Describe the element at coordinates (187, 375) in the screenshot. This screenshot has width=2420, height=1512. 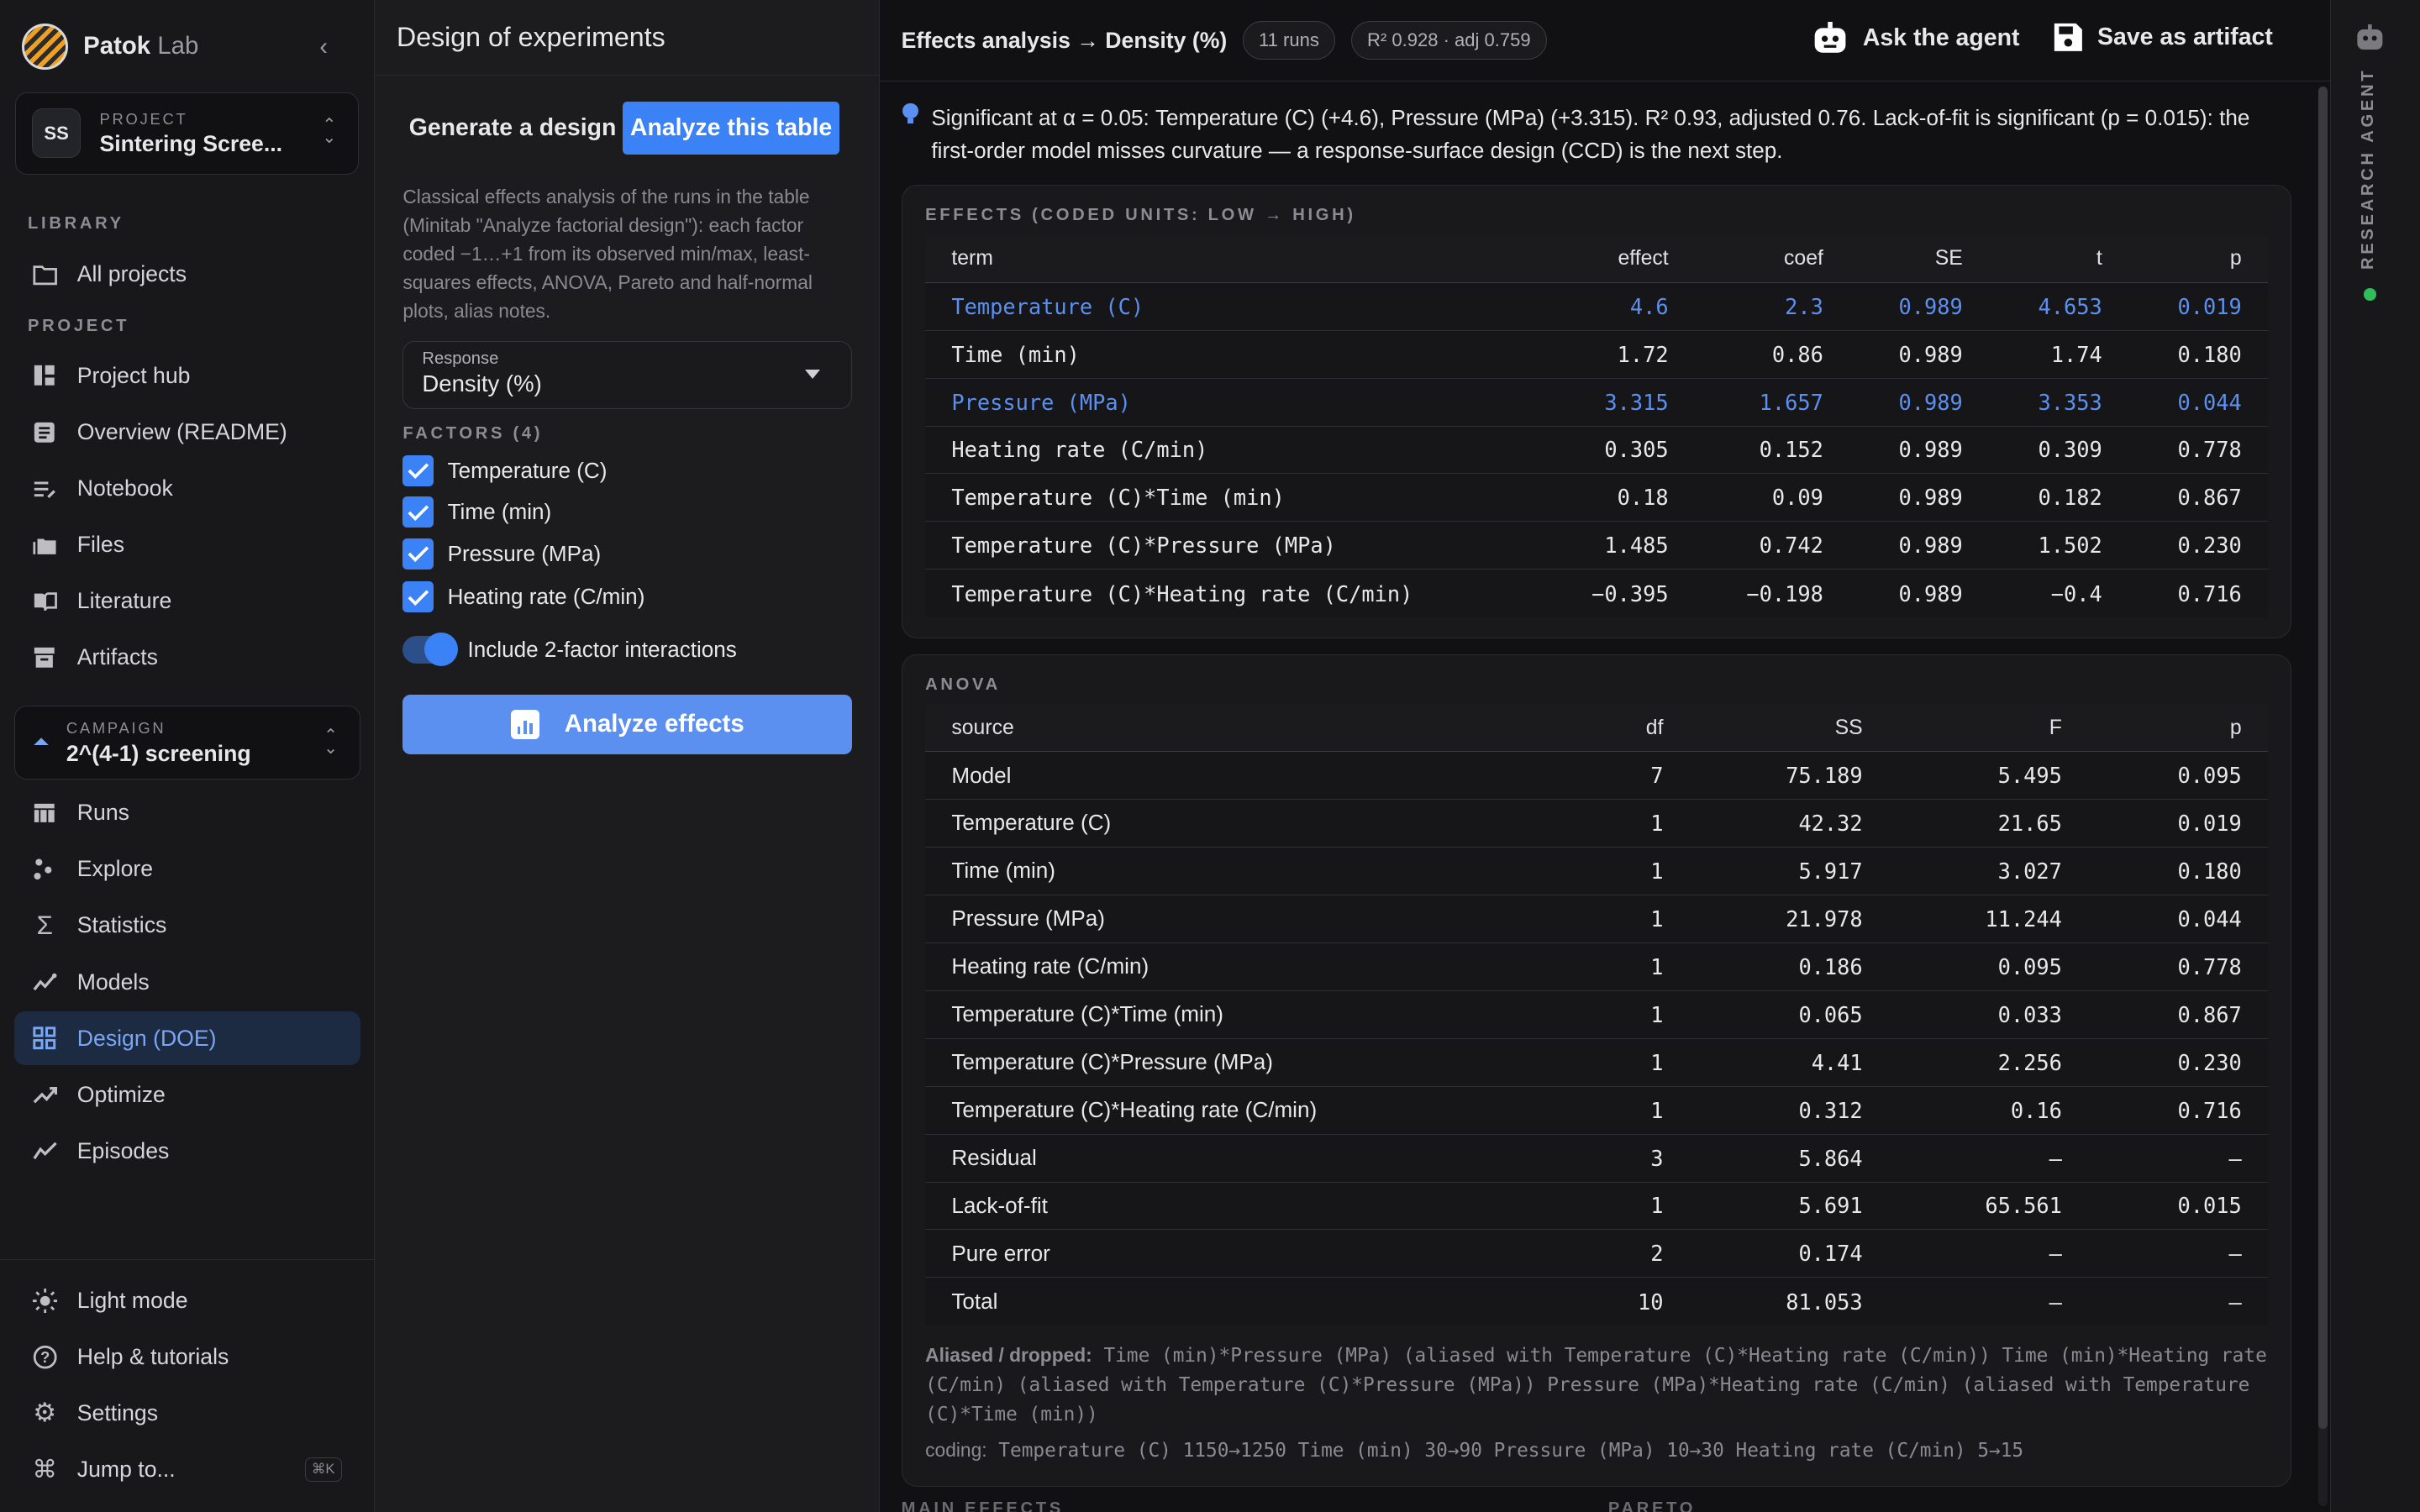
I see `nav-project-hub: Project hub` at that location.